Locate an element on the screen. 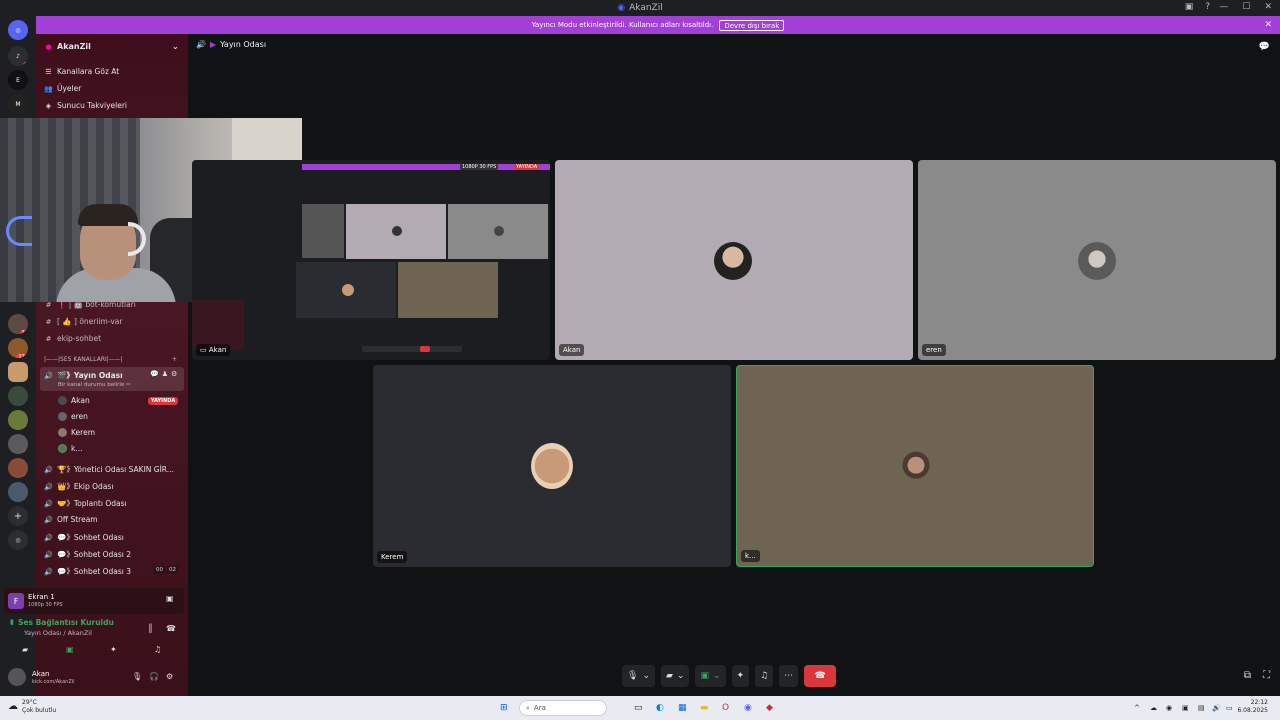 This screenshot has height=720, width=1280. server-icon: E is located at coordinates (18, 80).